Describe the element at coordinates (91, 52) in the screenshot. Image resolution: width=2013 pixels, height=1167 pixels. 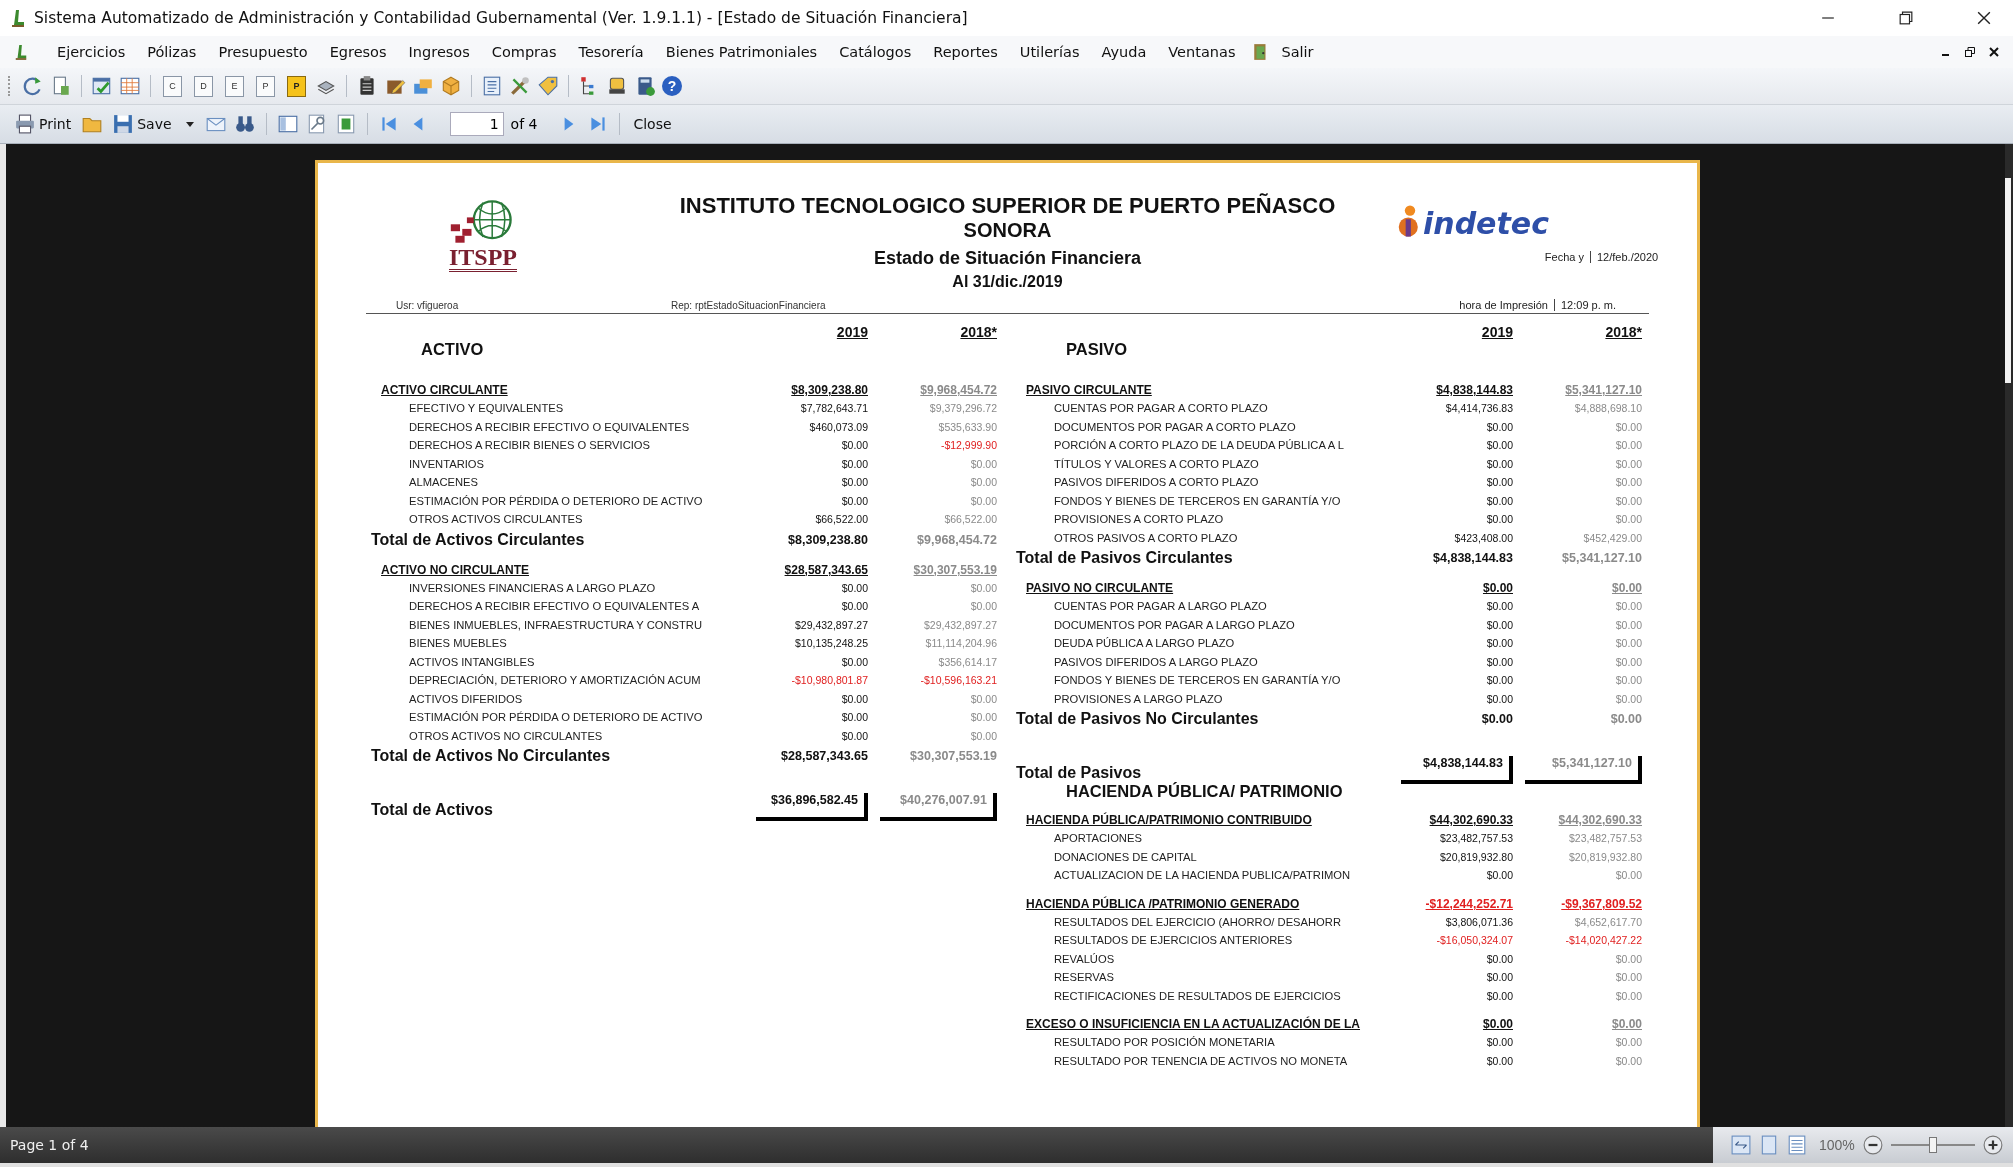
I see `menu-item: Ejercicios` at that location.